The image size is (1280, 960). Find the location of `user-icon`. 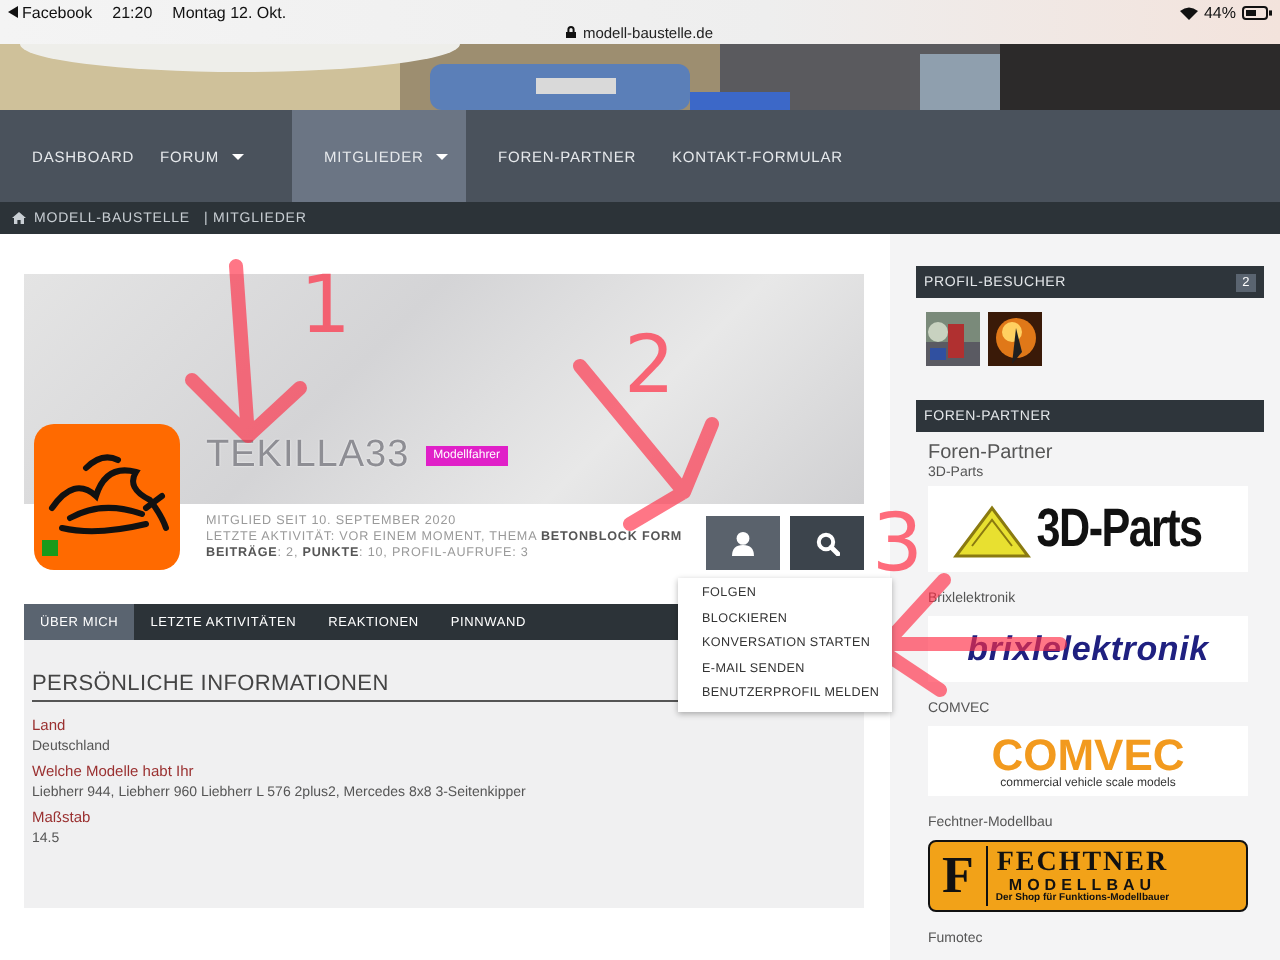

user-icon is located at coordinates (743, 543).